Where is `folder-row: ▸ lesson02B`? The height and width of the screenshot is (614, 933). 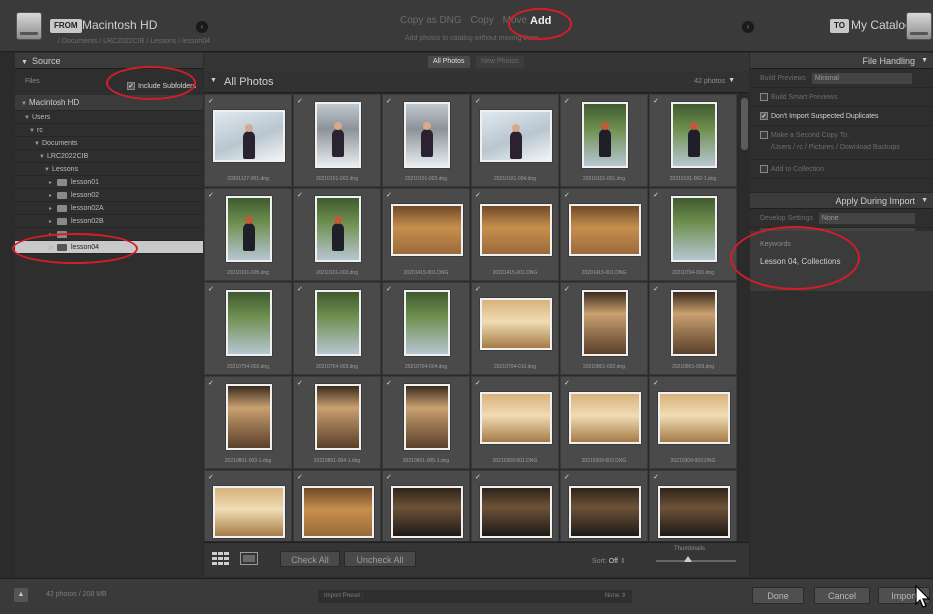
folder-row: ▸ lesson02B is located at coordinates (109, 221).